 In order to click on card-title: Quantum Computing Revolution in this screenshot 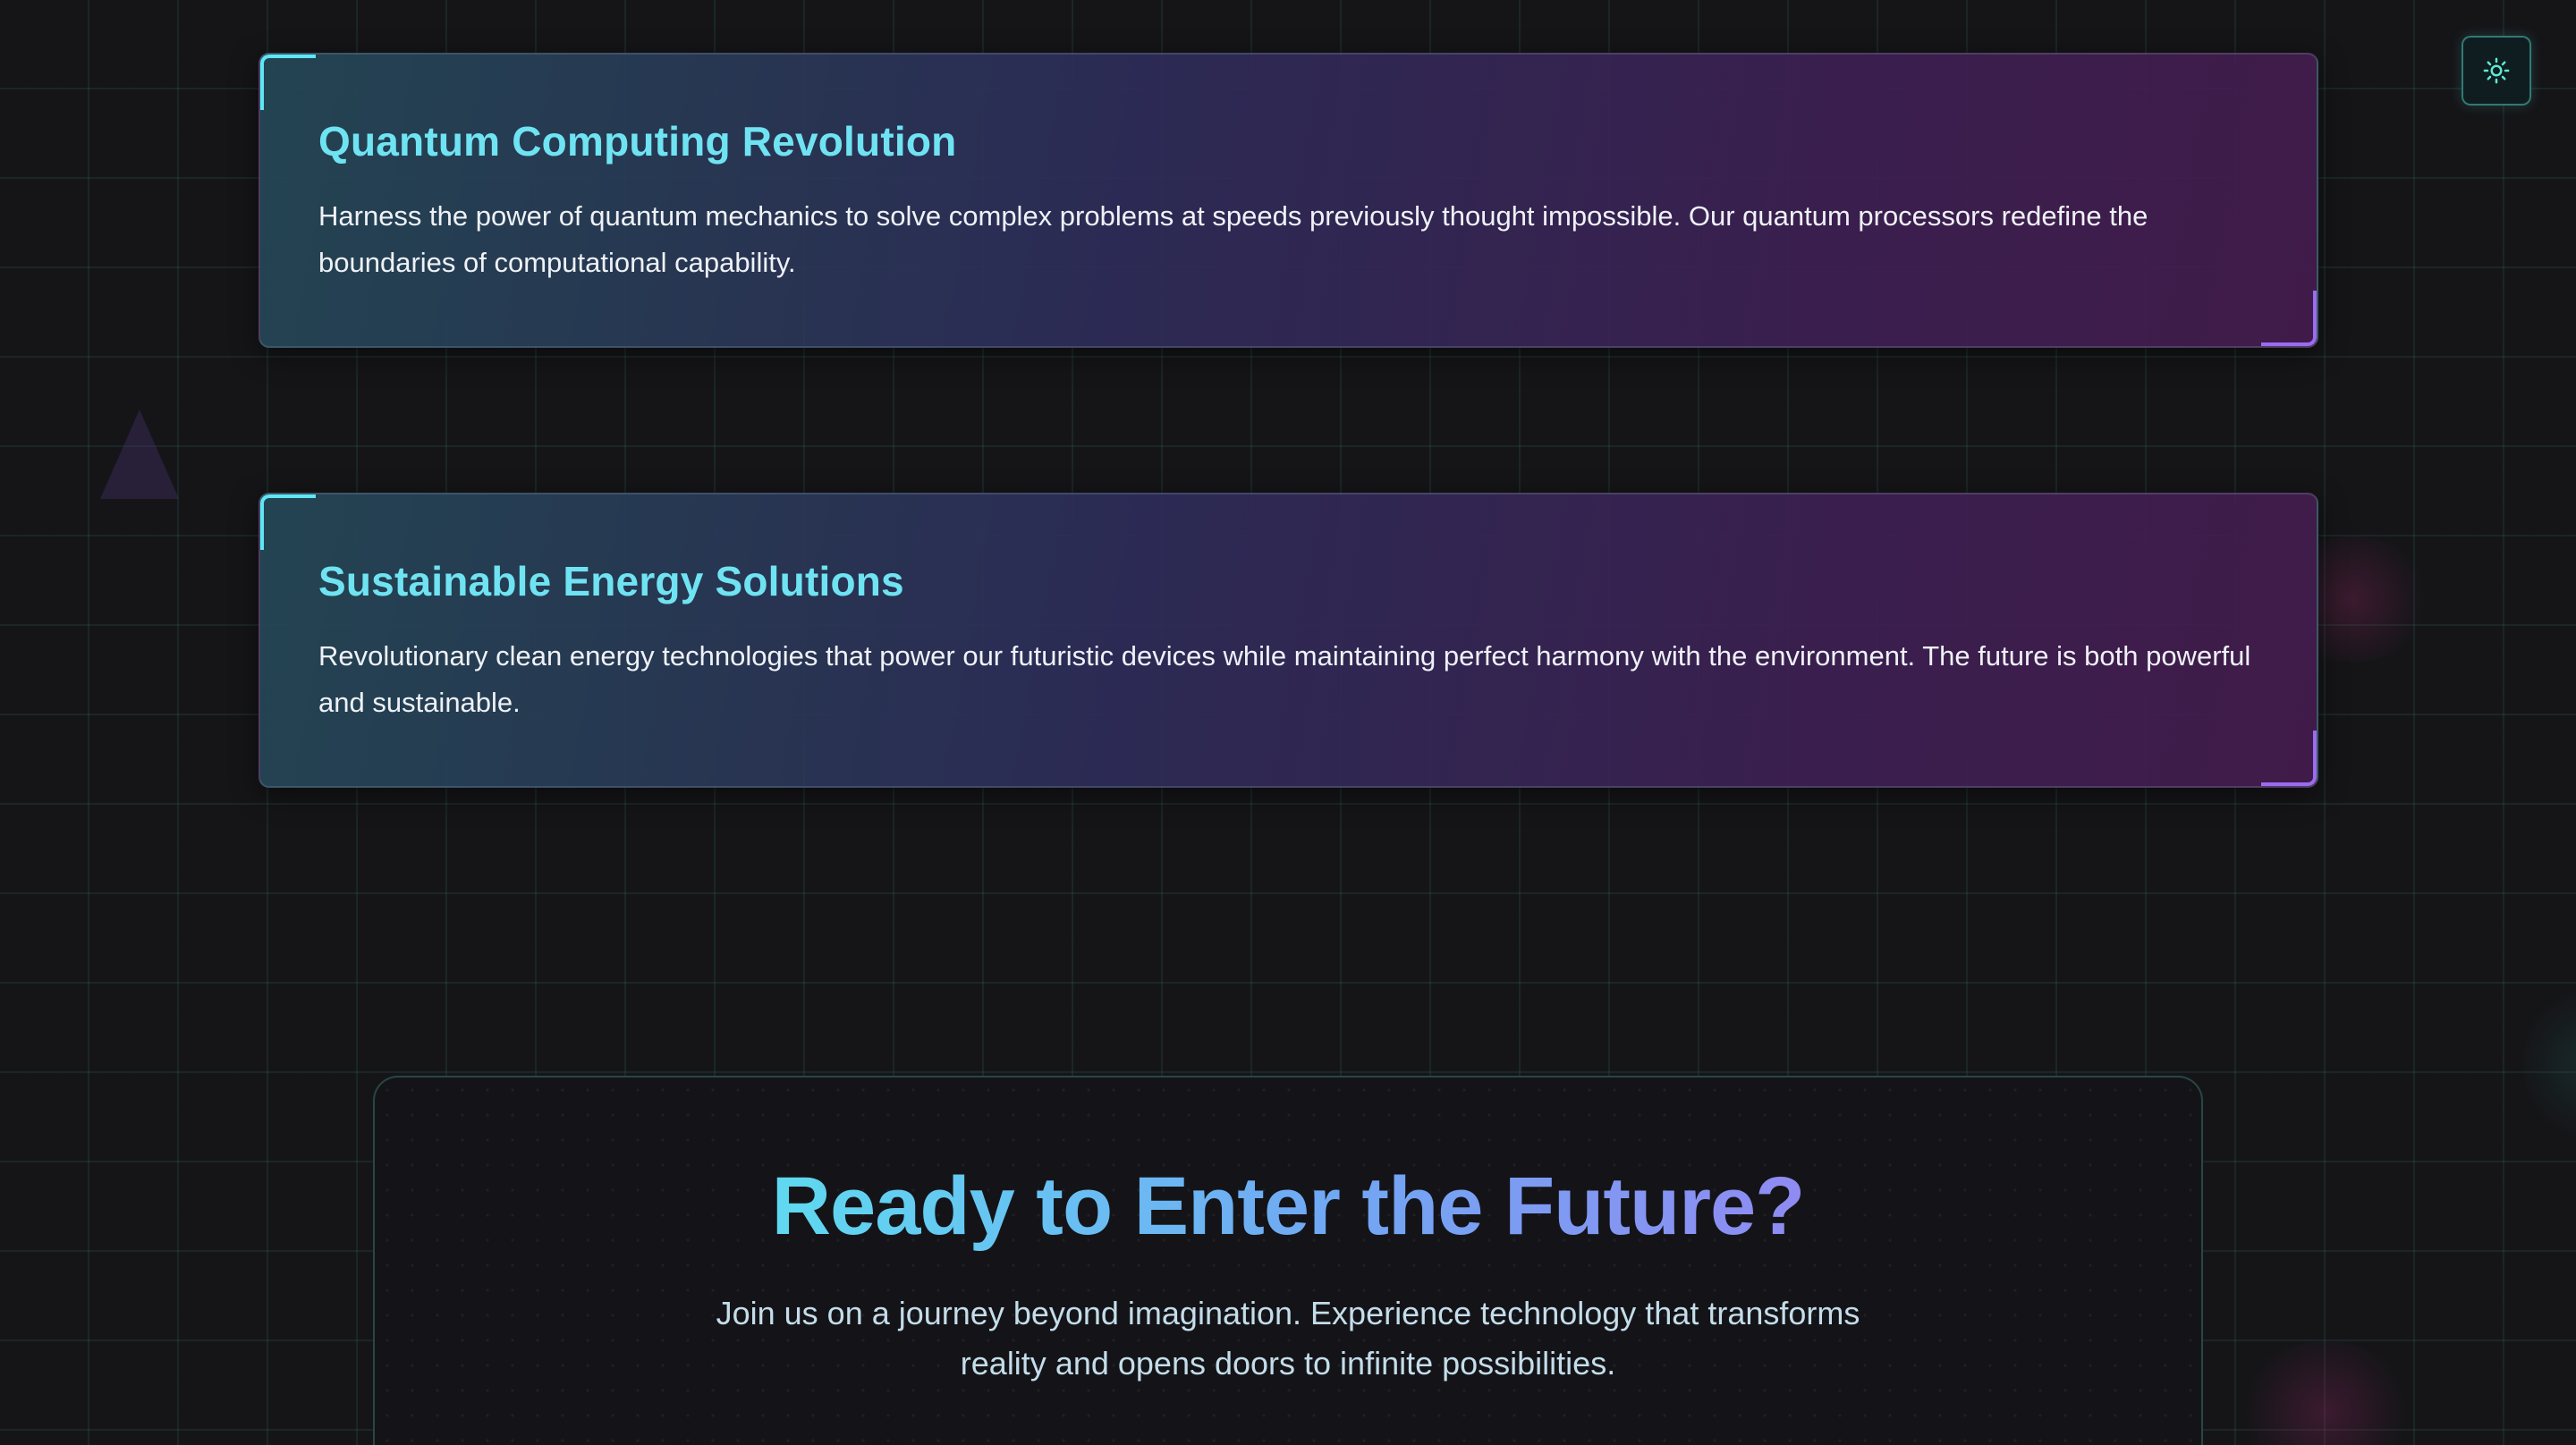, I will do `click(637, 141)`.